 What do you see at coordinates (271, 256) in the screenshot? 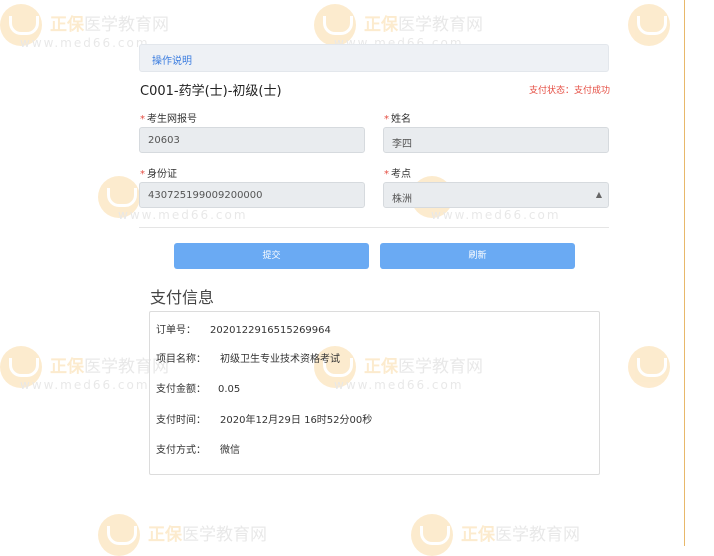
I see `submit-button: 提交` at bounding box center [271, 256].